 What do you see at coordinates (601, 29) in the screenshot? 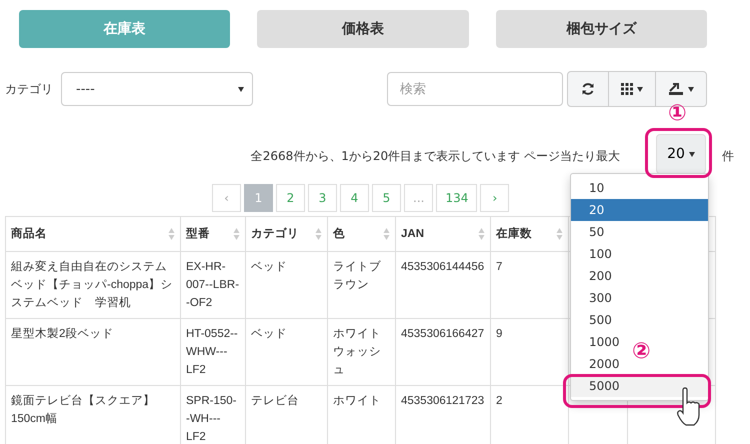
I see `tab: 梱包サイズ` at bounding box center [601, 29].